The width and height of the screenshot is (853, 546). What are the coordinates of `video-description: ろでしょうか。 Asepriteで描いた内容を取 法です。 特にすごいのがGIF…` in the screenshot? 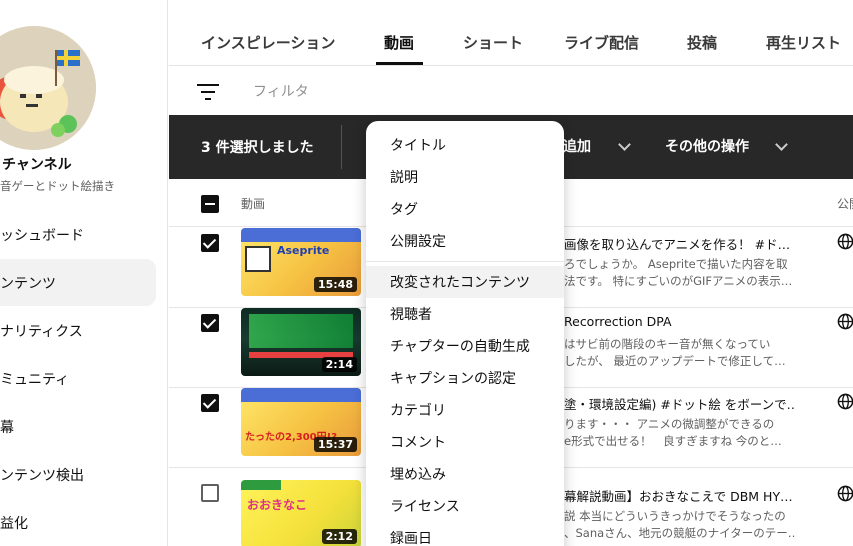 It's located at (680, 273).